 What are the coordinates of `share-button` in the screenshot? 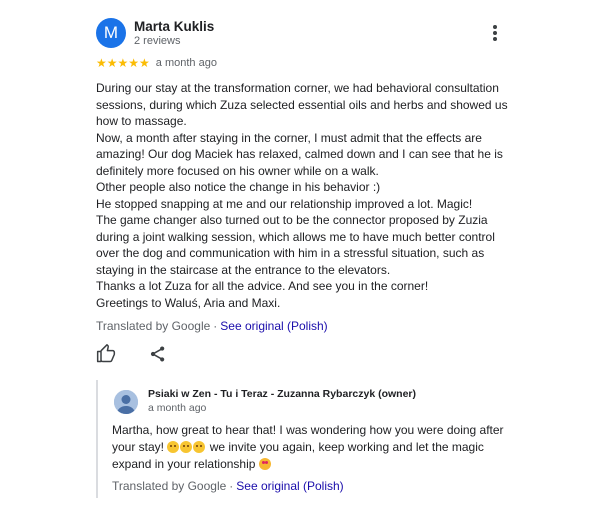 It's located at (158, 354).